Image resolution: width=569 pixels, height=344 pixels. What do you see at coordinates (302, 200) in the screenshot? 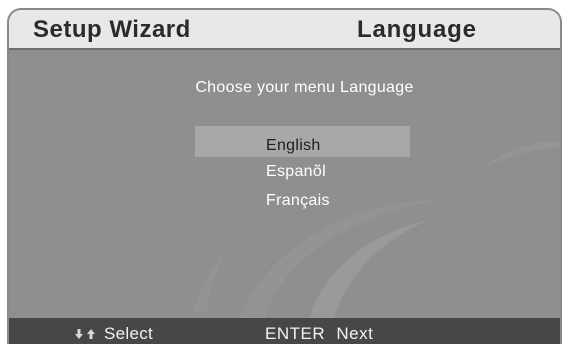
I see `language-option-francais: Français` at bounding box center [302, 200].